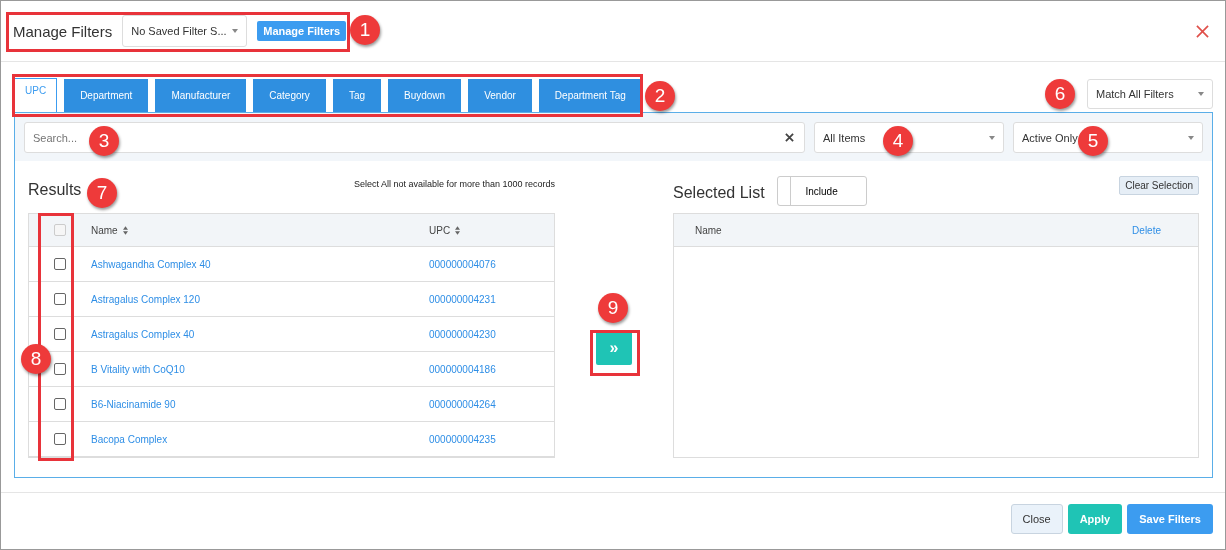  I want to click on results-title: Results, so click(55, 190).